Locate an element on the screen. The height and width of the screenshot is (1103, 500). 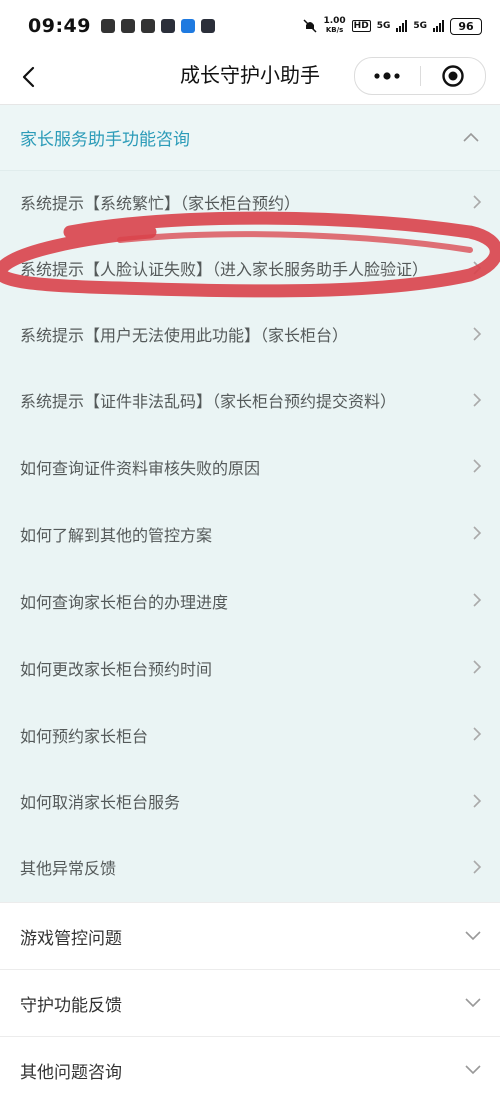
collapsed-group-other-questions: 其他问题咨询 is located at coordinates (250, 1069).